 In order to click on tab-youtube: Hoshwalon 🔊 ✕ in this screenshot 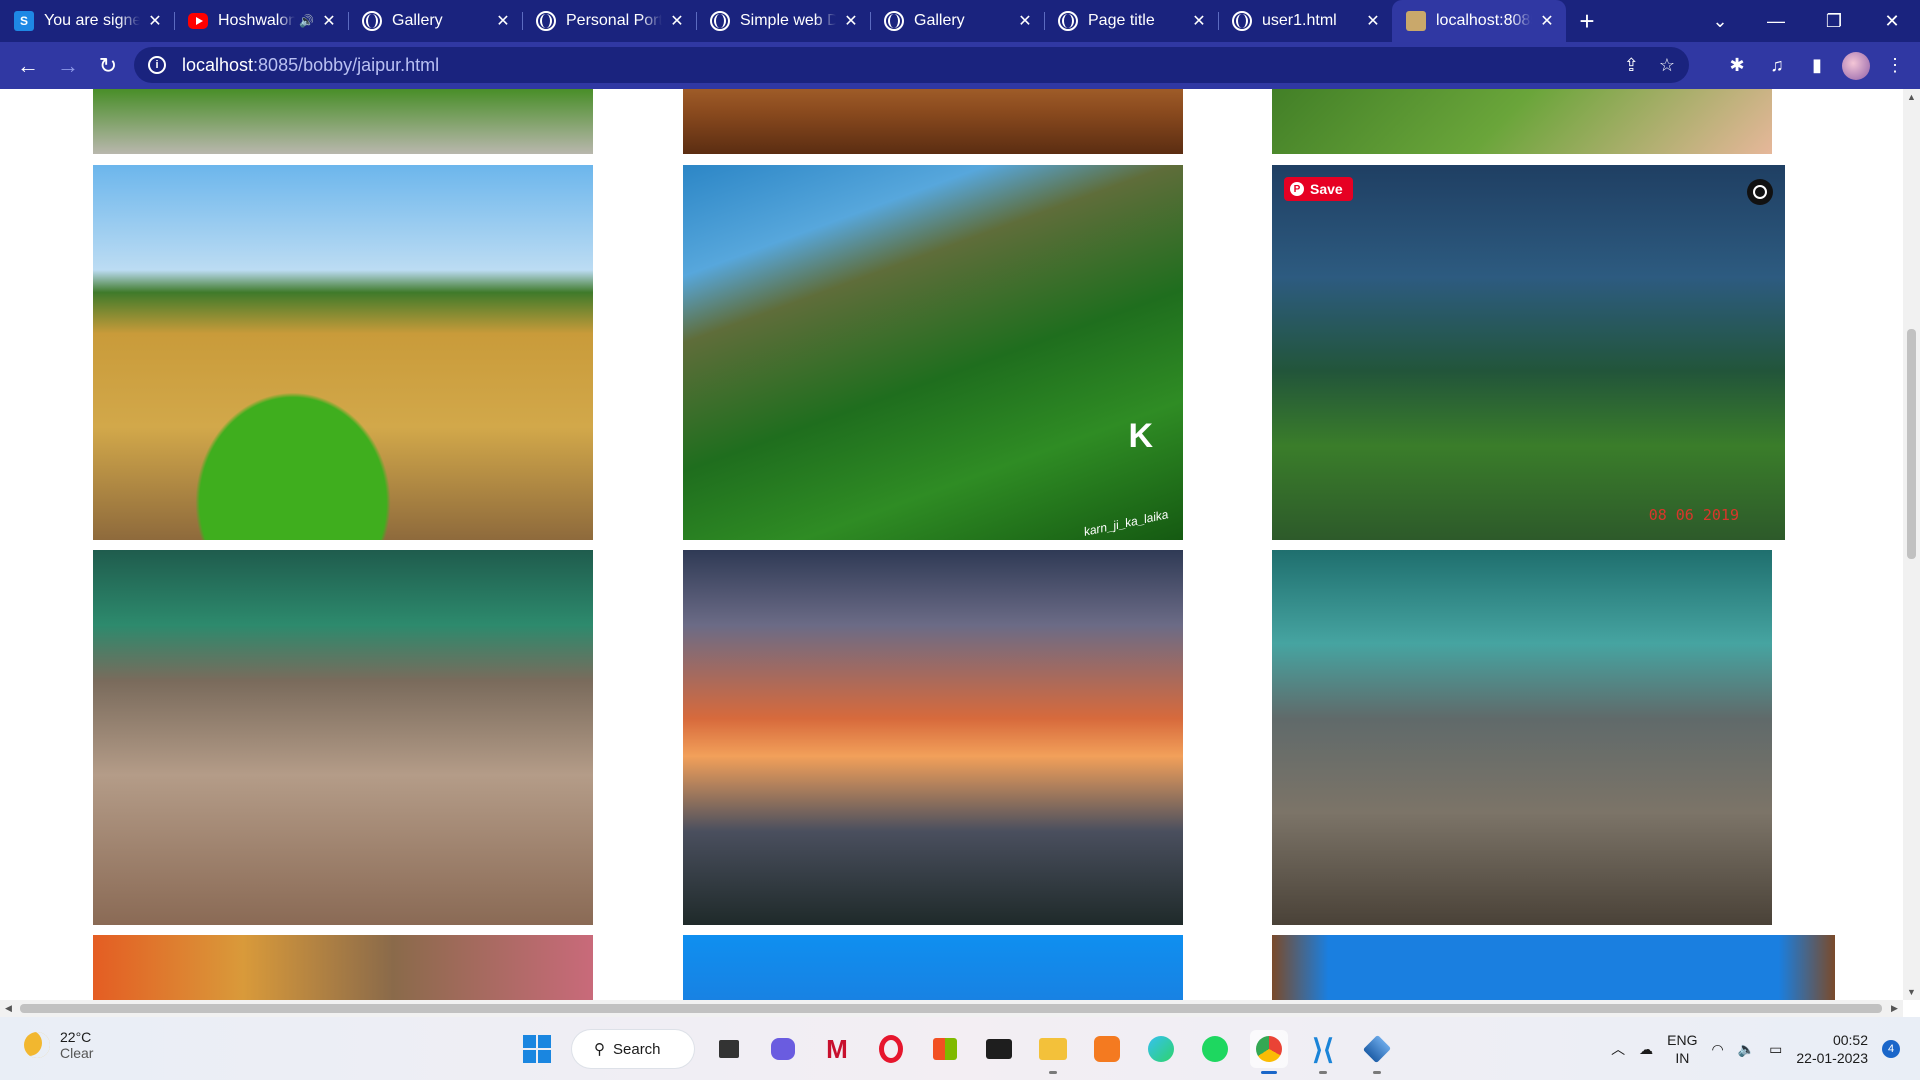, I will do `click(261, 21)`.